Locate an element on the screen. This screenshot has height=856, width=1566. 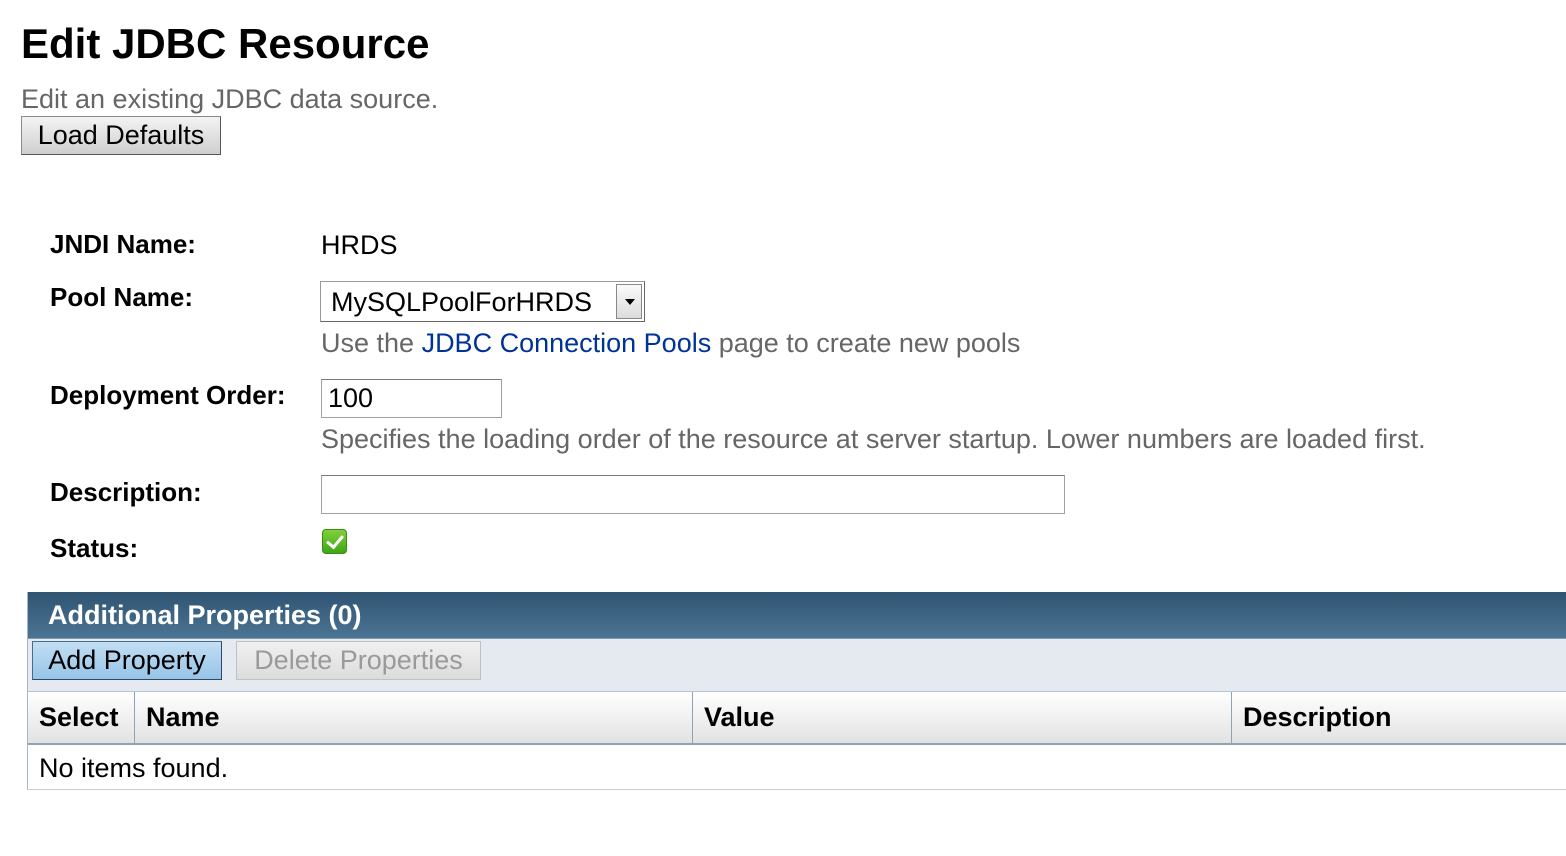
column-header-select: Select is located at coordinates (81, 717).